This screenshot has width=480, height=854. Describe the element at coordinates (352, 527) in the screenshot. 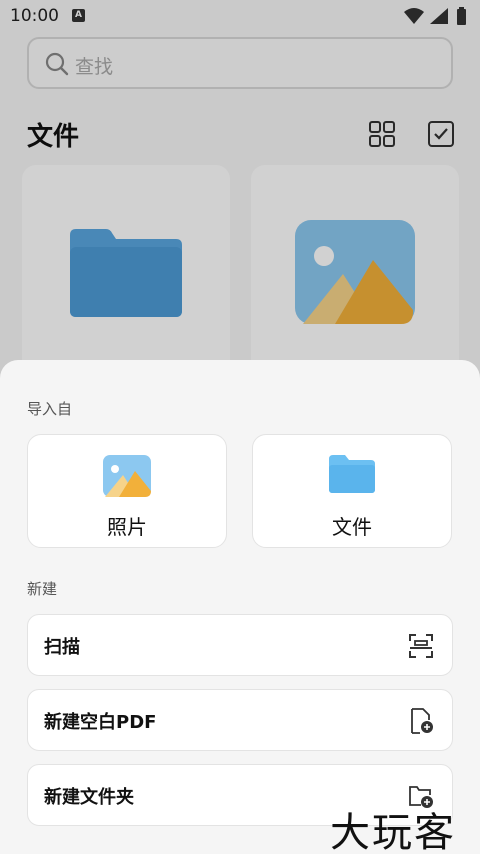

I see `import-files-label: 文件` at that location.